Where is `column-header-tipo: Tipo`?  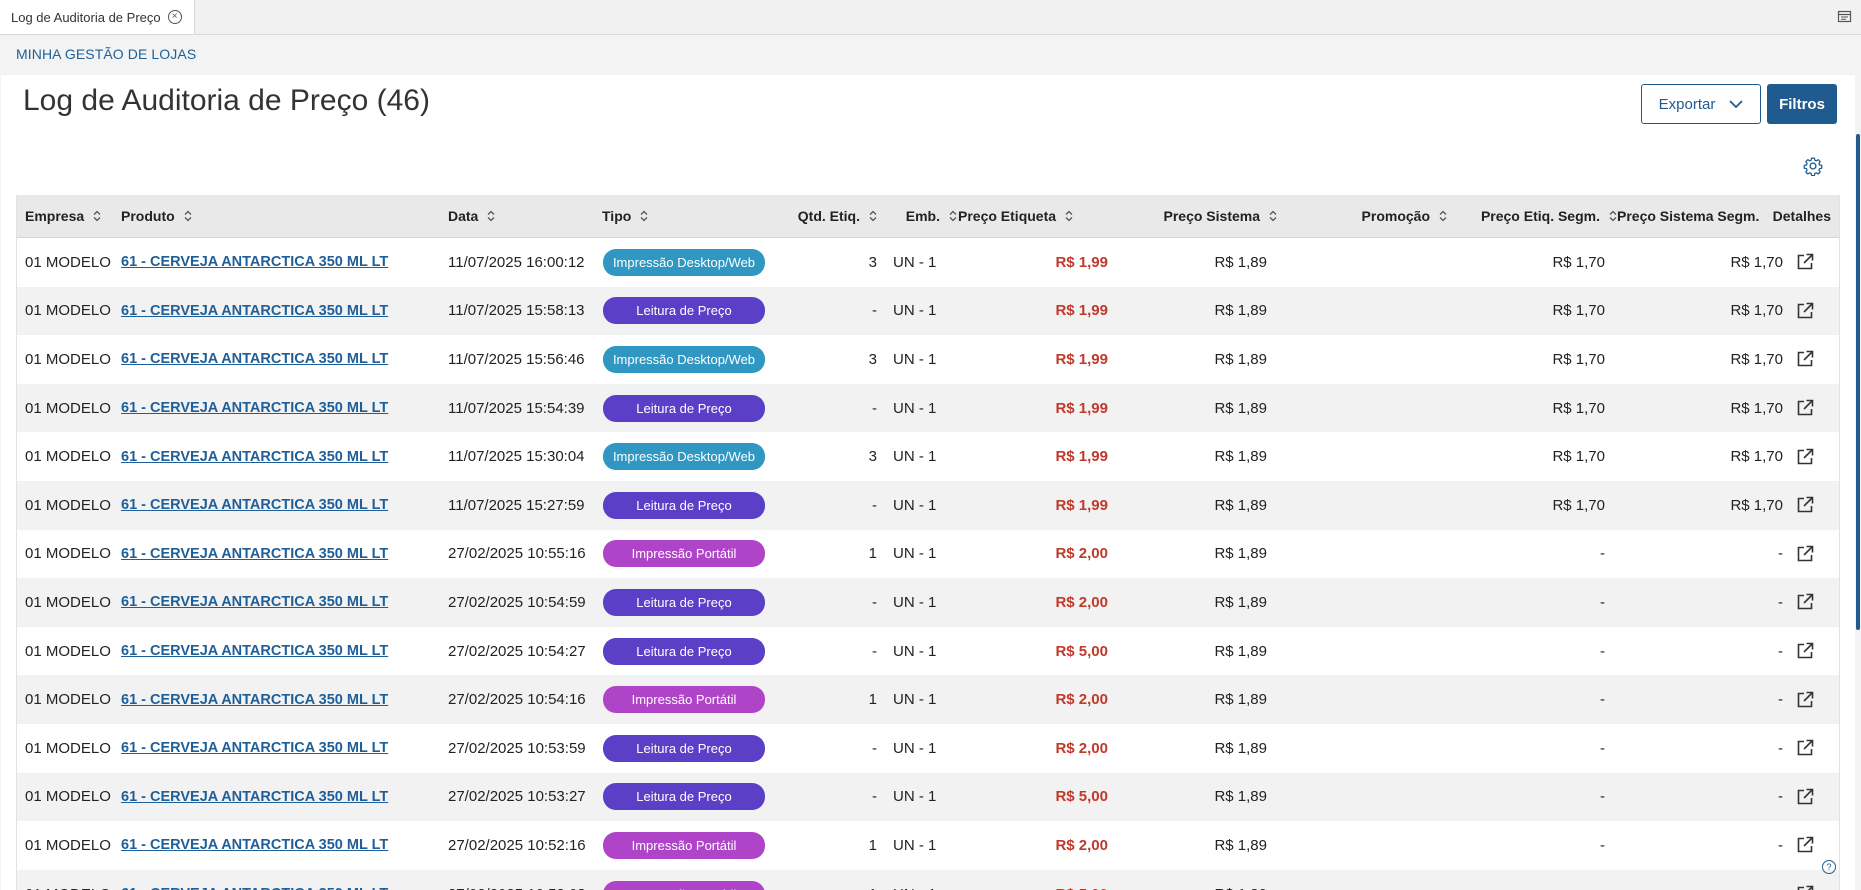 column-header-tipo: Tipo is located at coordinates (625, 216).